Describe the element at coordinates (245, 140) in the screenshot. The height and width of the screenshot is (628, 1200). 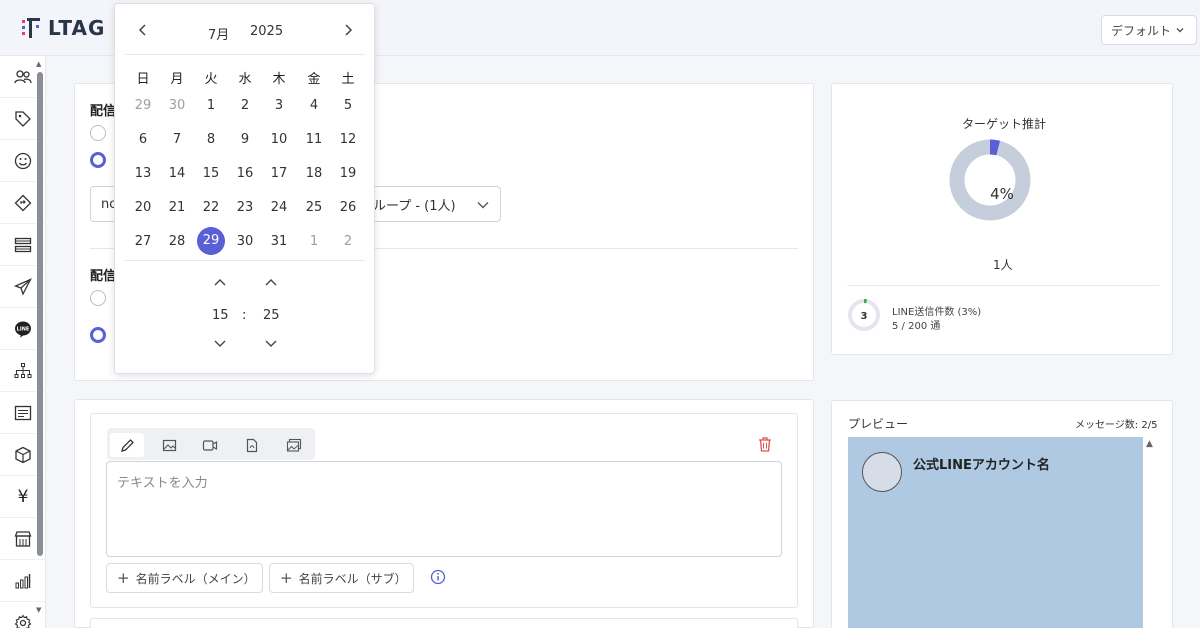
I see `calendar-day: 9` at that location.